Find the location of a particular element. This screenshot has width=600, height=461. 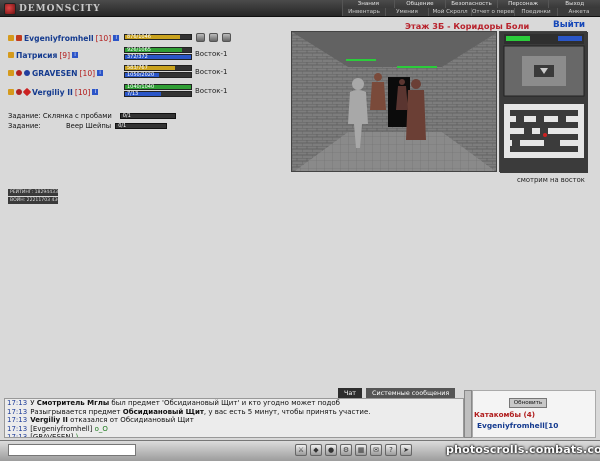

rating-block: РЕЙТИНГ: 1829443335 ВОЙН: 22211703 43611 is located at coordinates (33, 197).